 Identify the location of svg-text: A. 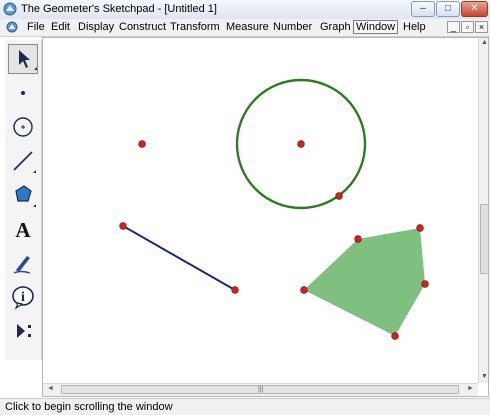
(23, 230).